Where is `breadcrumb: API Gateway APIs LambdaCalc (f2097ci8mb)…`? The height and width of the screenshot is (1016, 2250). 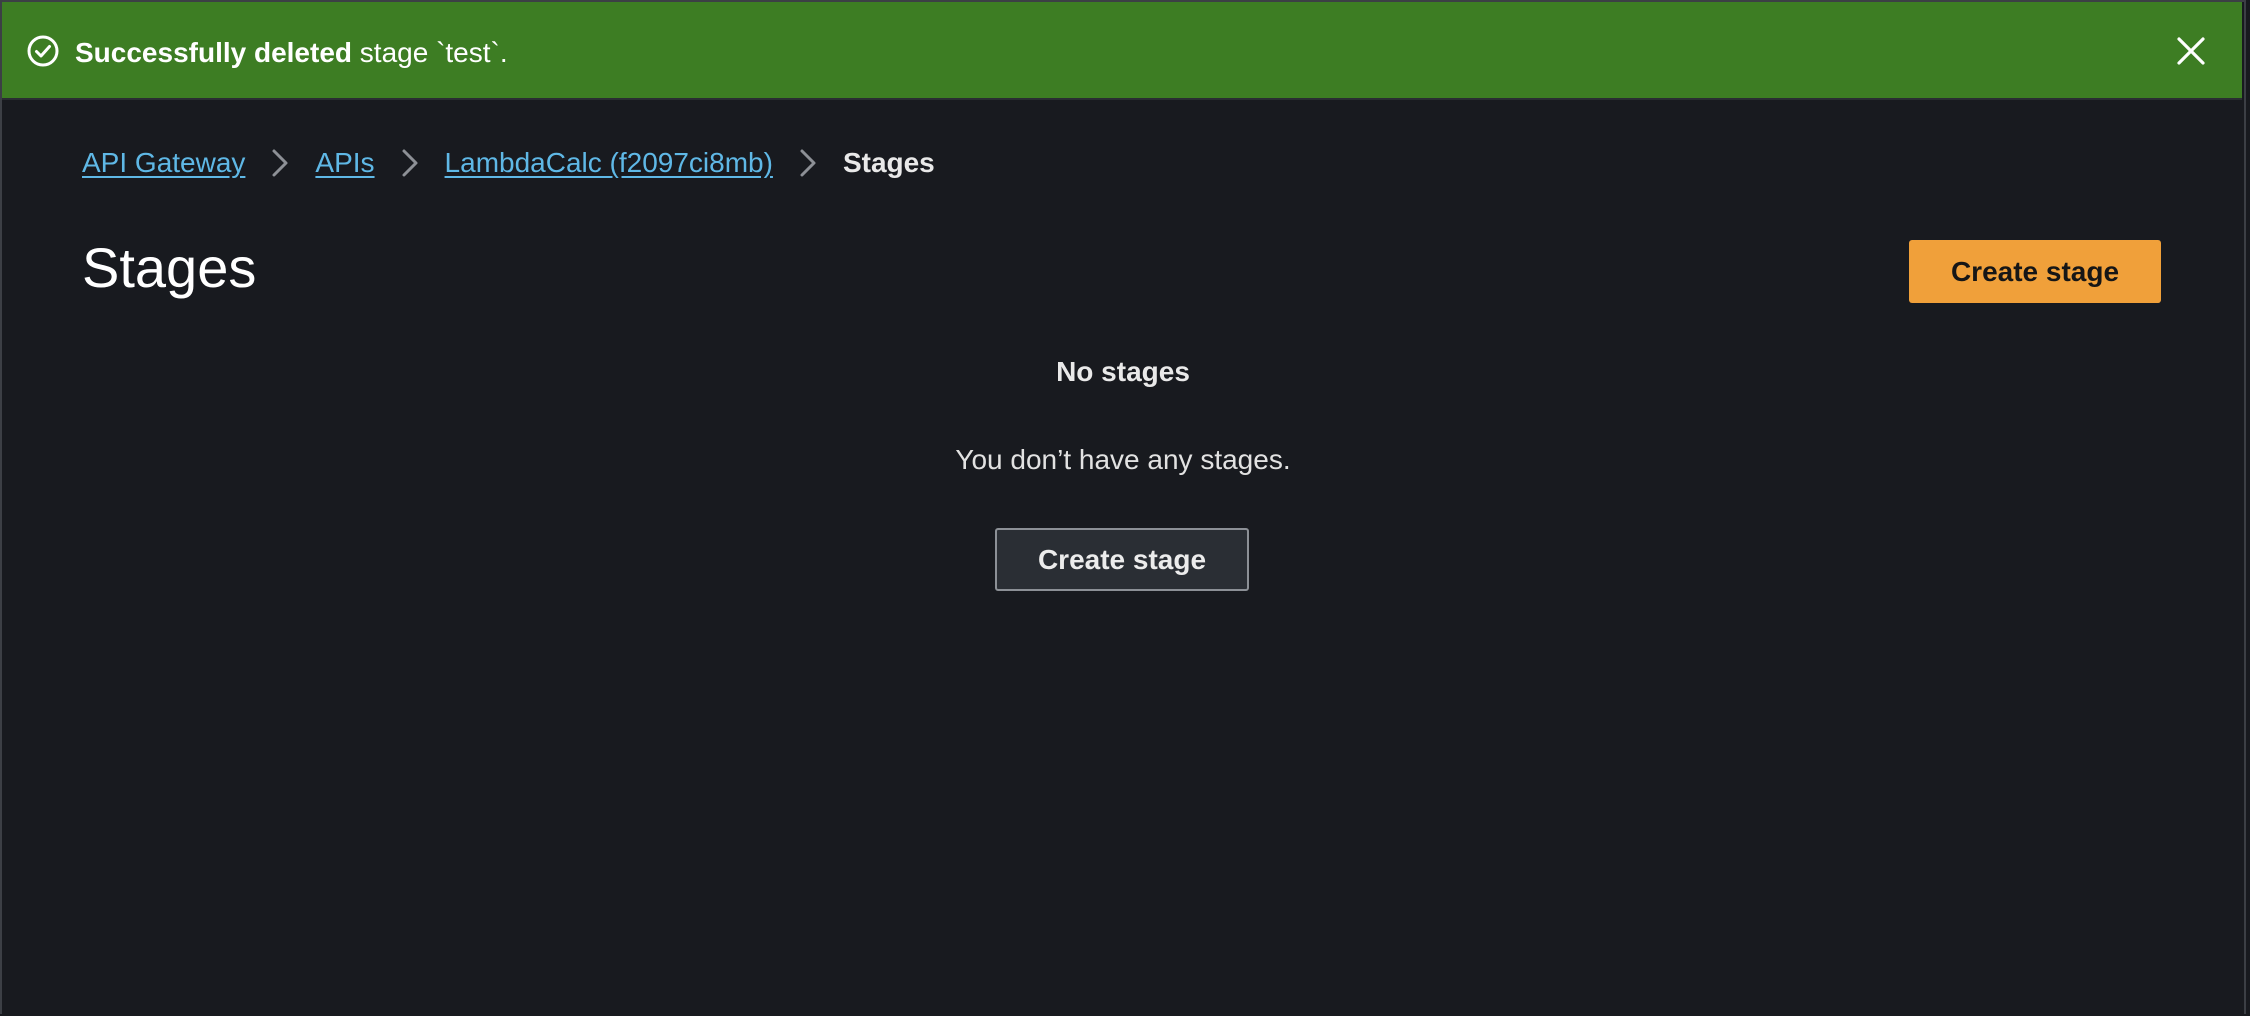 breadcrumb: API Gateway APIs LambdaCalc (f2097ci8mb)… is located at coordinates (508, 163).